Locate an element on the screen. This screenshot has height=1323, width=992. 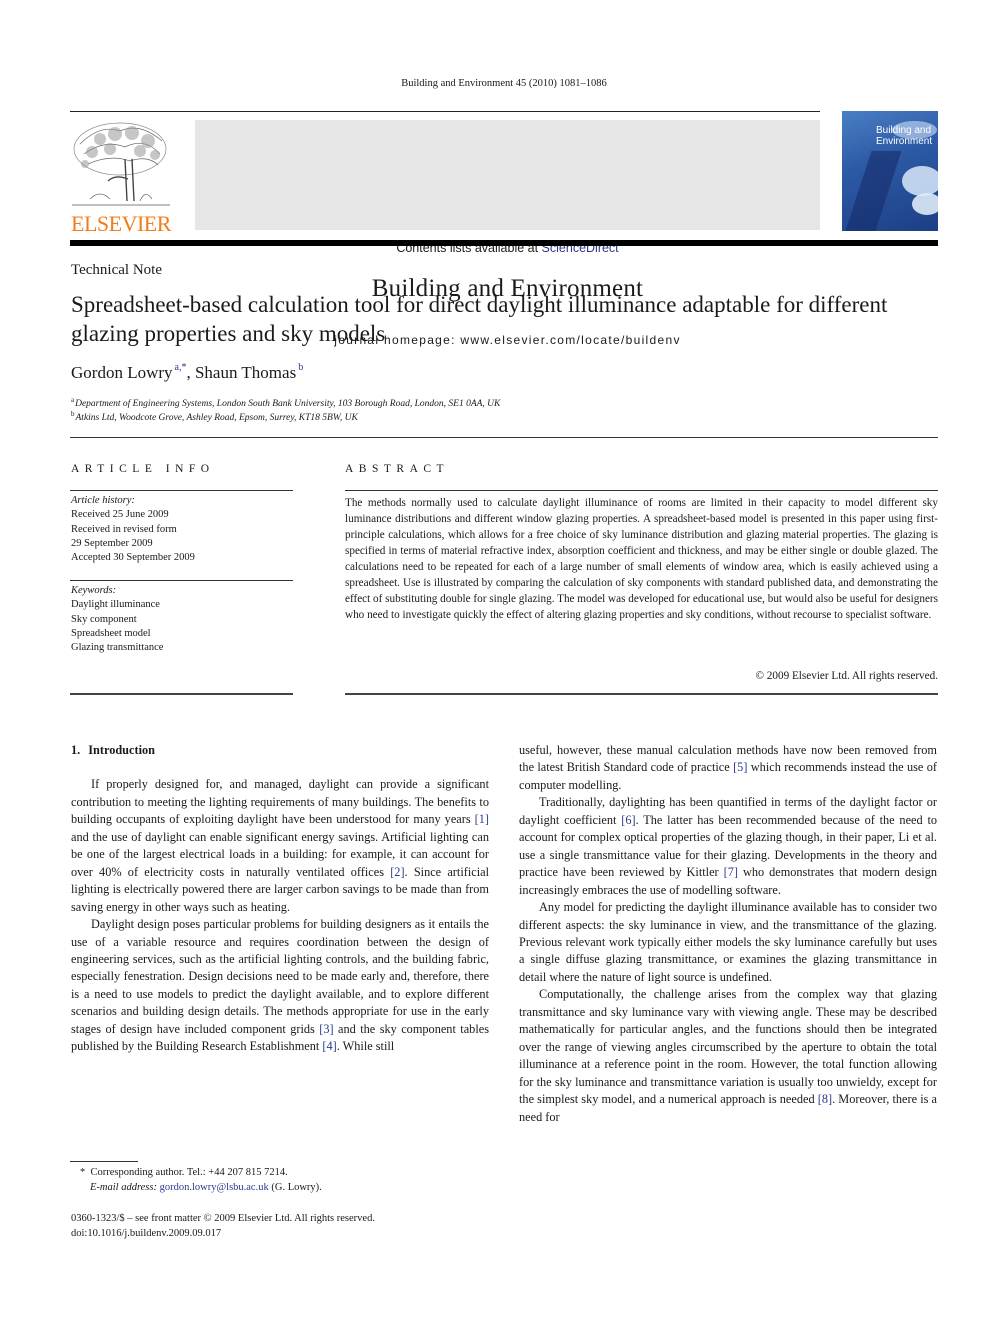
top-rule is located at coordinates (445, 111).